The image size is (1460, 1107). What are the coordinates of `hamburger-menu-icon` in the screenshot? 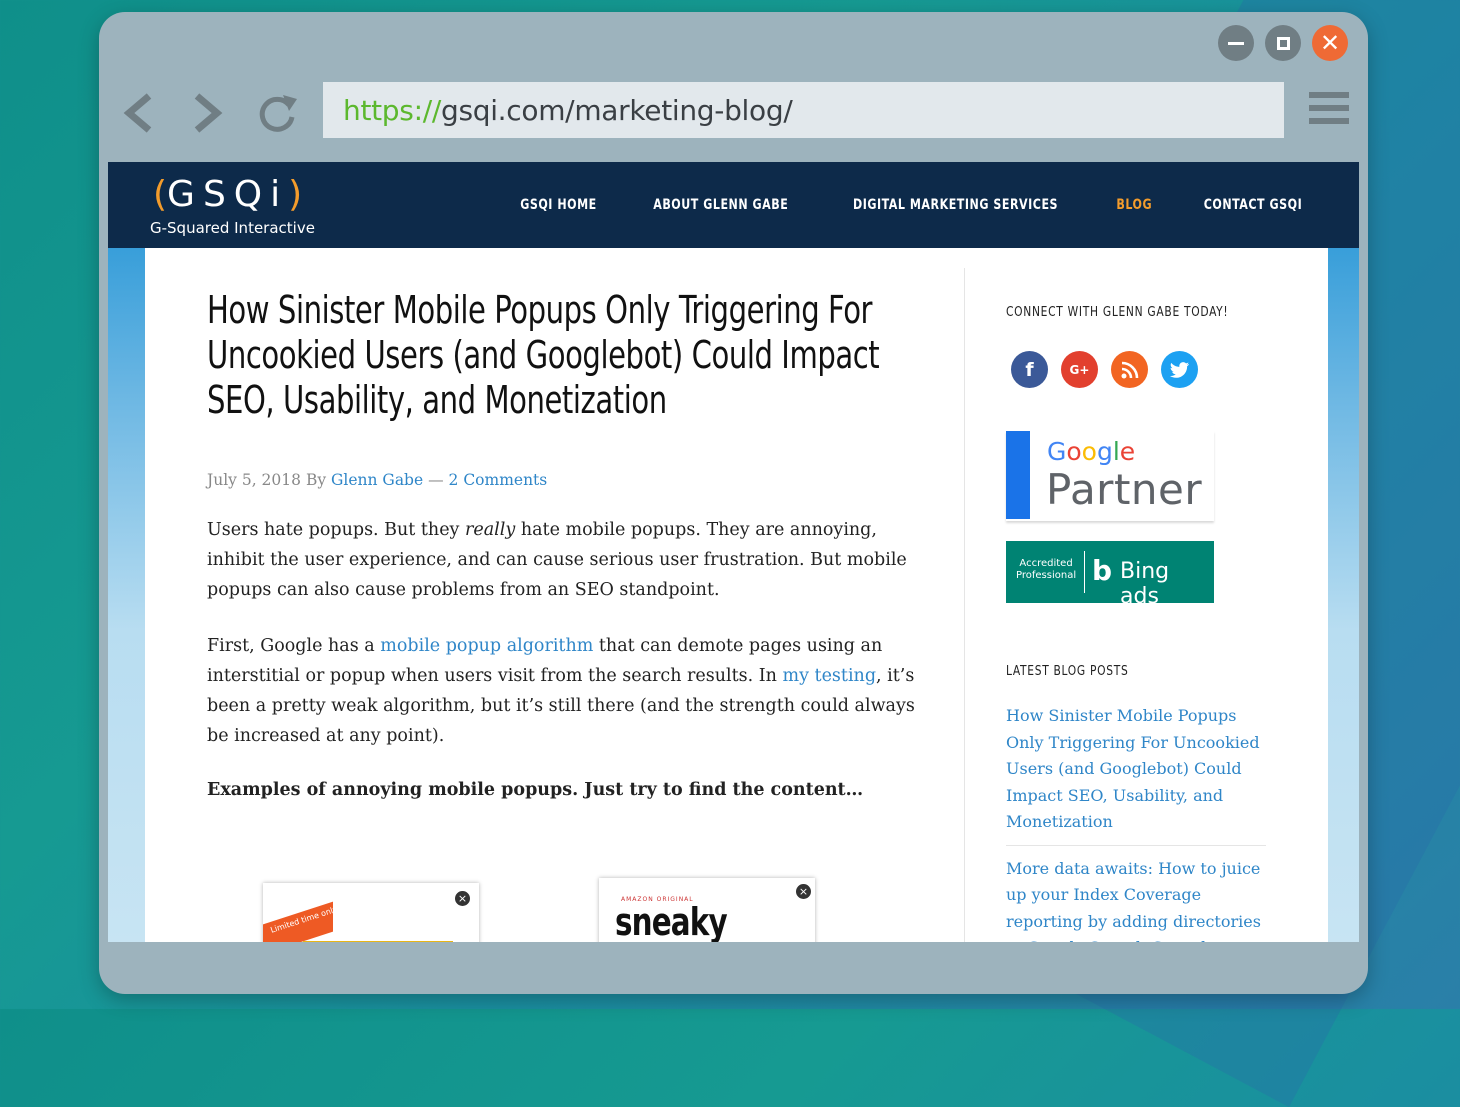 It's located at (1329, 110).